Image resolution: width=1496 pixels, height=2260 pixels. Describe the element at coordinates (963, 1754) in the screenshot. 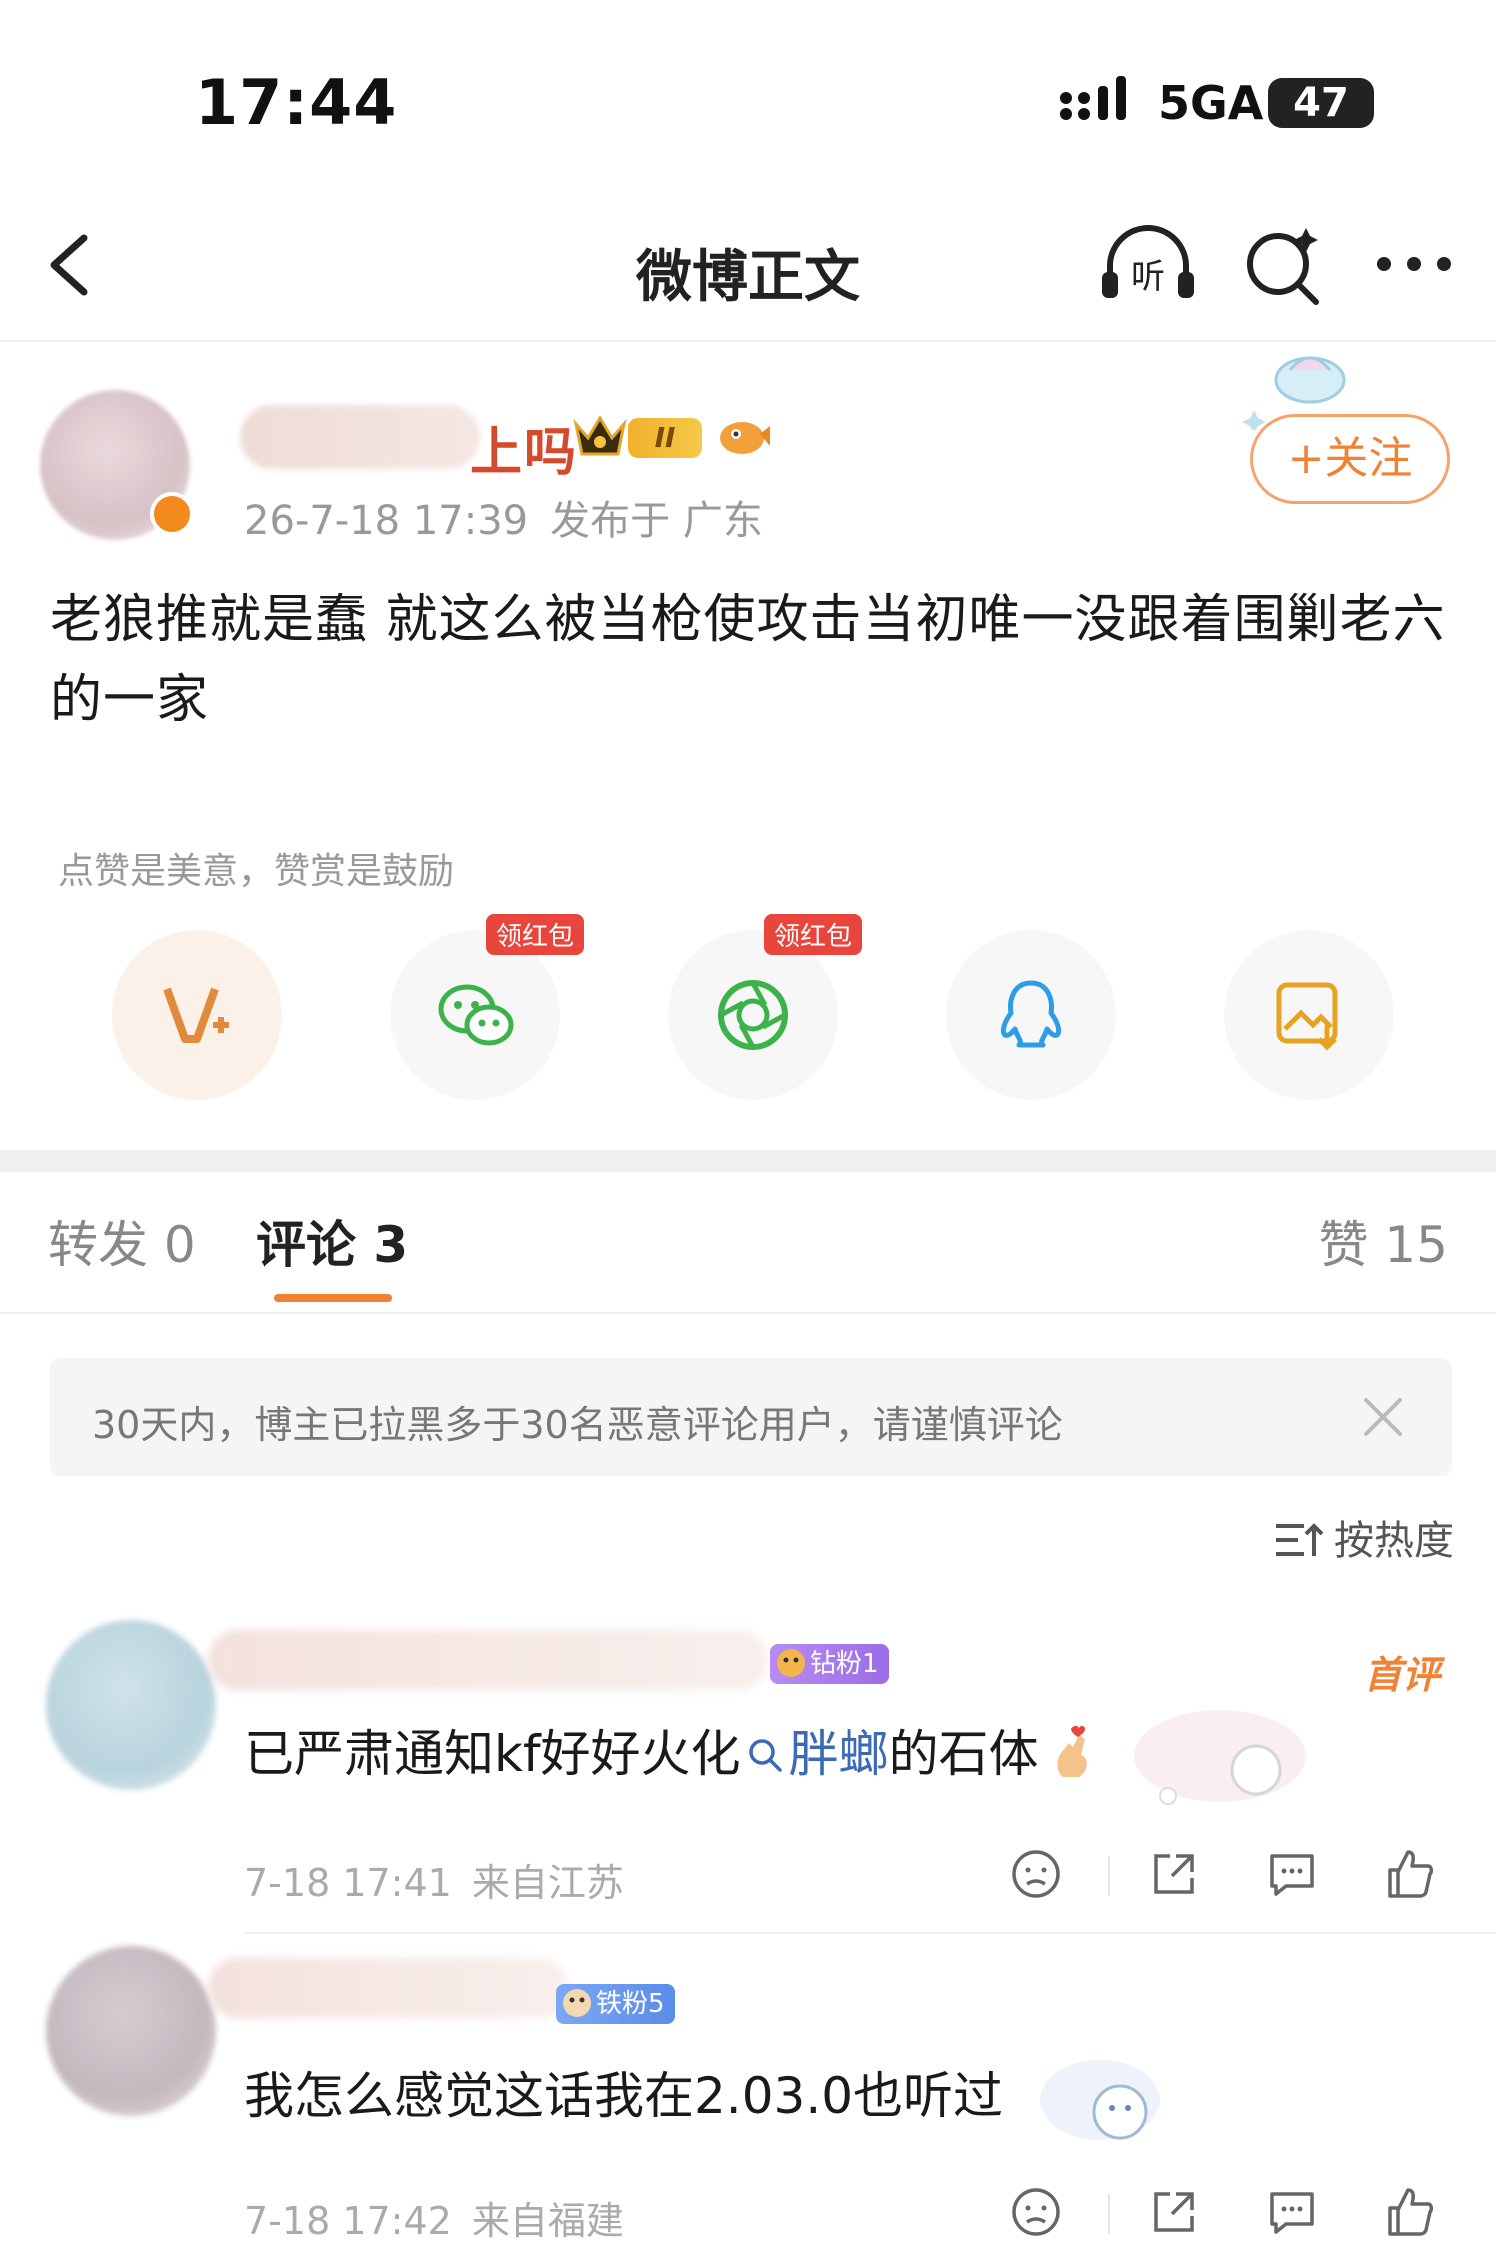

I see `comment-text-part: 的石体` at that location.